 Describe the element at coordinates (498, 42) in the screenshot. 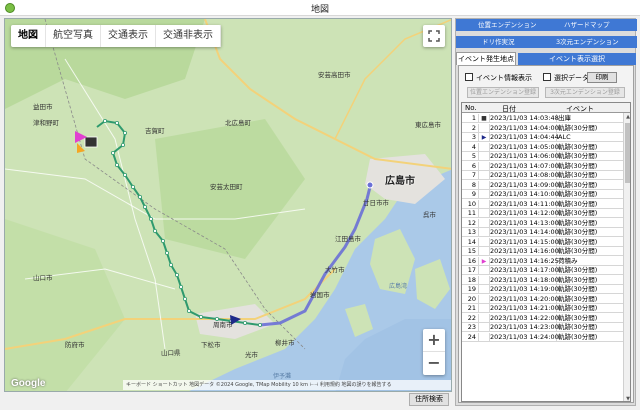

I see `tab-drive-status: ドリ作実況` at that location.